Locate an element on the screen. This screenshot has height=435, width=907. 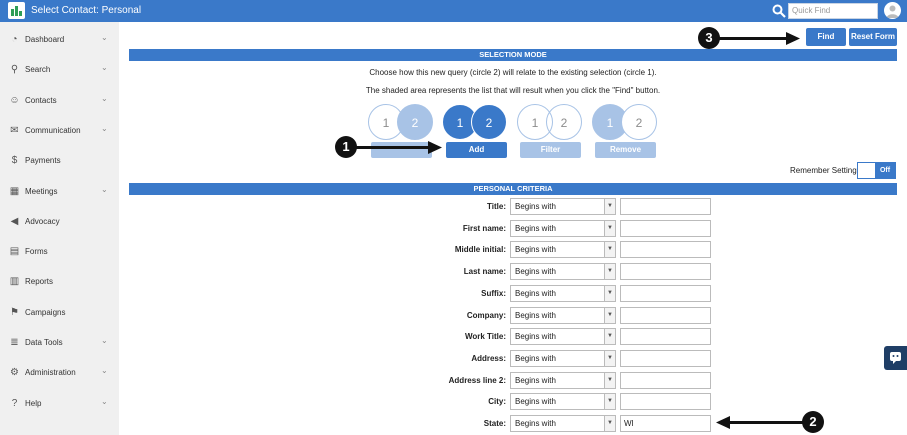
criteria-label: Last name: is located at coordinates (484, 272).